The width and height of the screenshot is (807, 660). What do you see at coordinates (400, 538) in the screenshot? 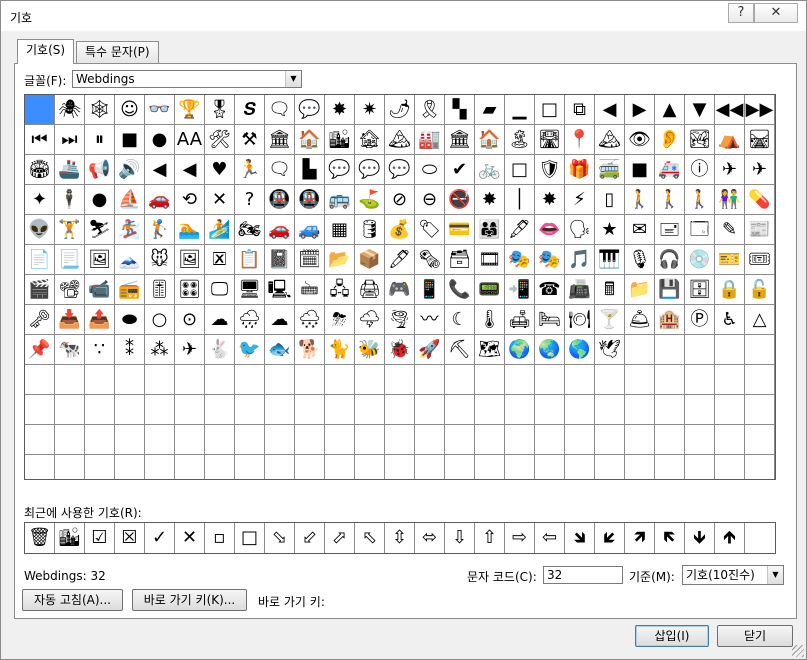
I see `recent-symbol-cell: ⇳` at bounding box center [400, 538].